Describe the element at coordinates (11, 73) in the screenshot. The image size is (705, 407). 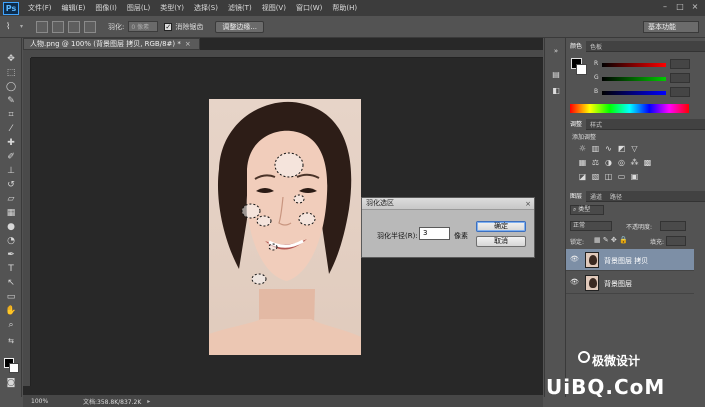
I see `marquee-tool-icon: ⬚` at that location.